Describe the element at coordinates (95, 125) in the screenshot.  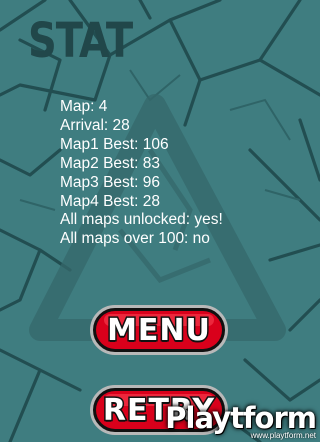
I see `stat-arrival: Arrival: 28` at that location.